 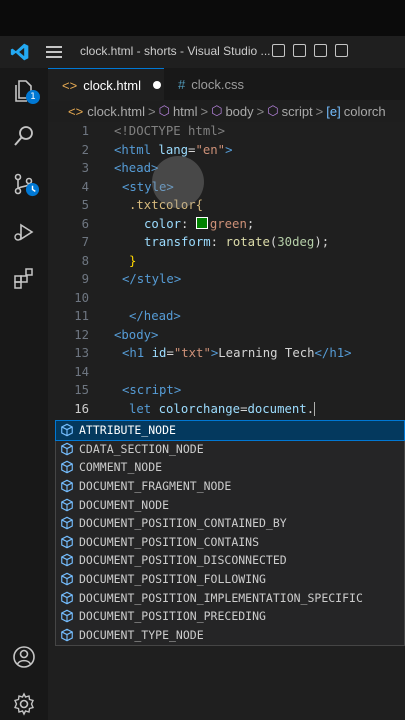 I want to click on suggestion-label: DOCUMENT_POSITION_FOLLOWING, so click(x=172, y=579).